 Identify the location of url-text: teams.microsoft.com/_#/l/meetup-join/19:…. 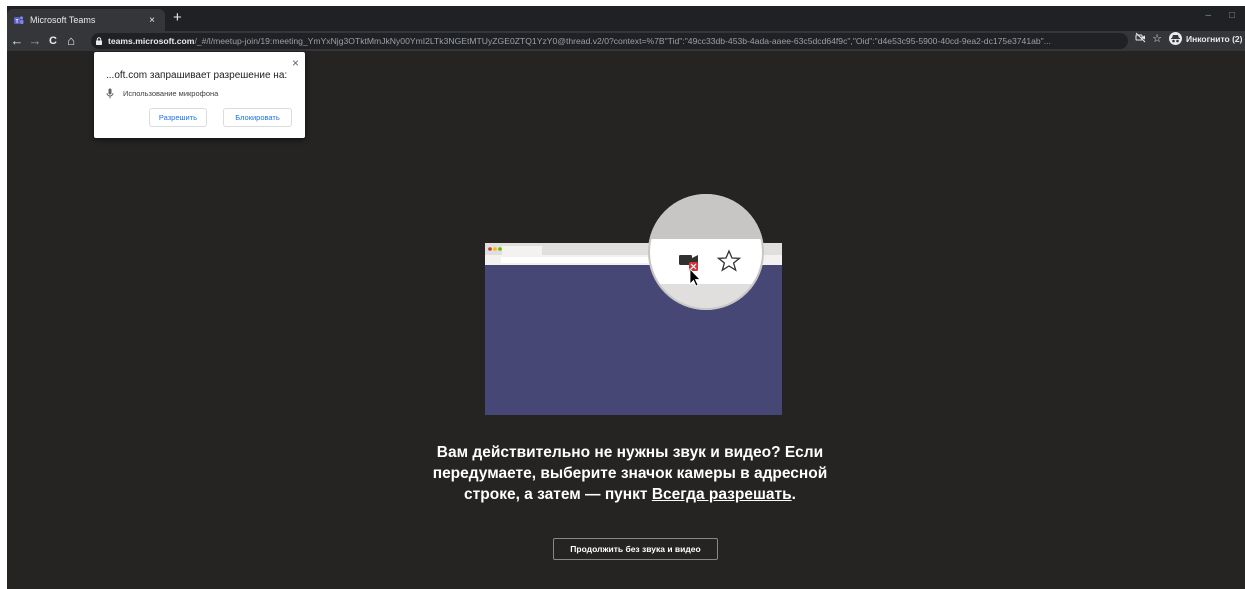
(618, 41).